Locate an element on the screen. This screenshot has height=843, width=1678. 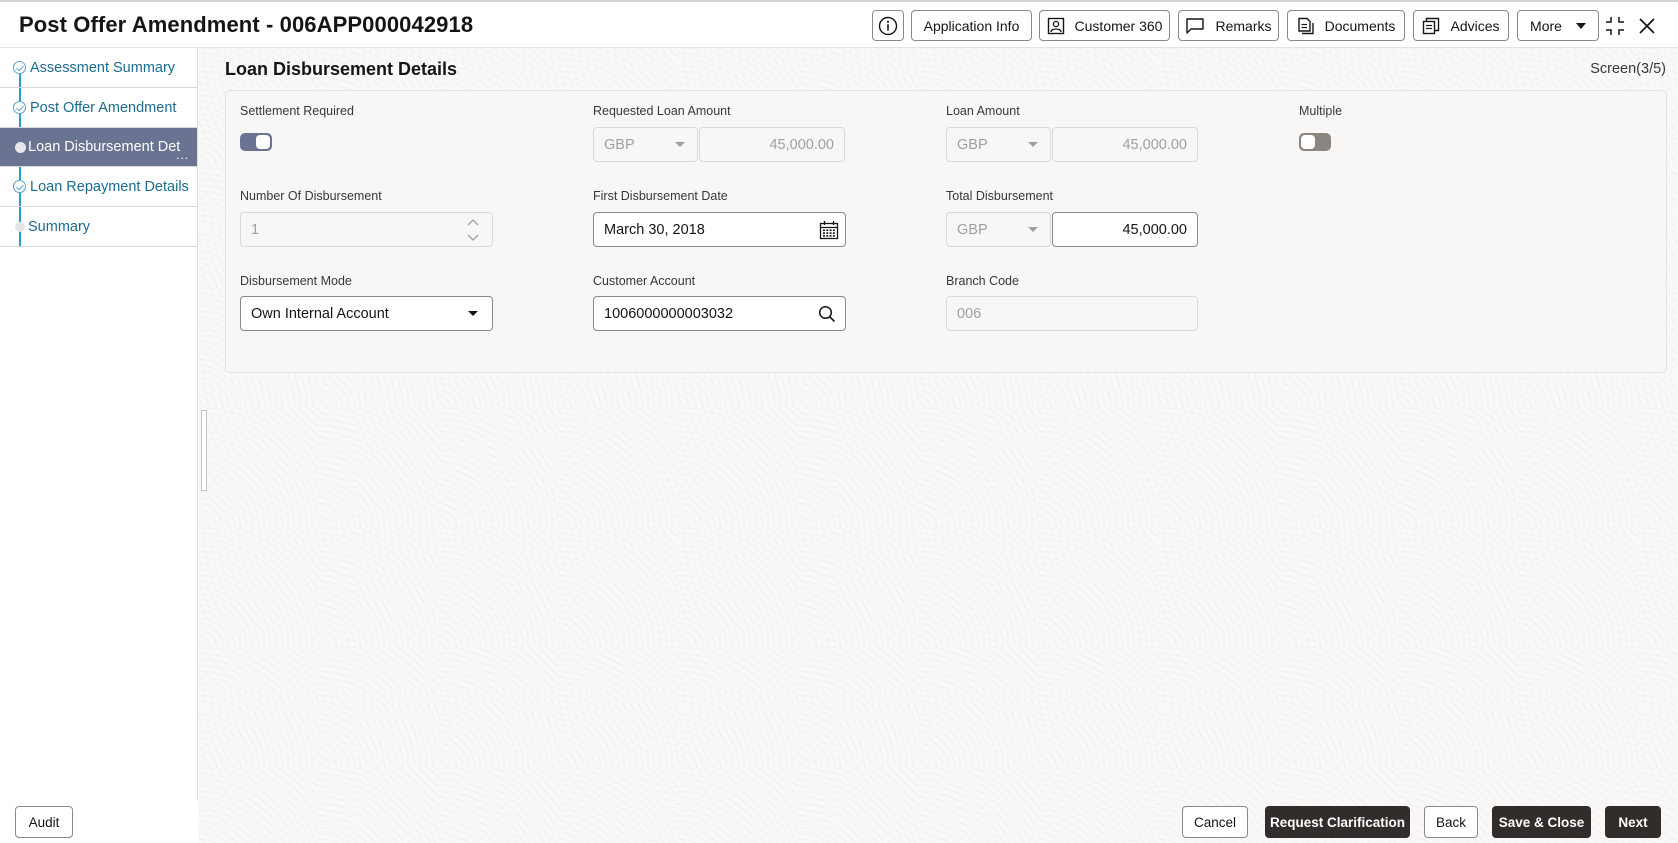
total-disbursement-input: 45,000.00 is located at coordinates (1125, 229).